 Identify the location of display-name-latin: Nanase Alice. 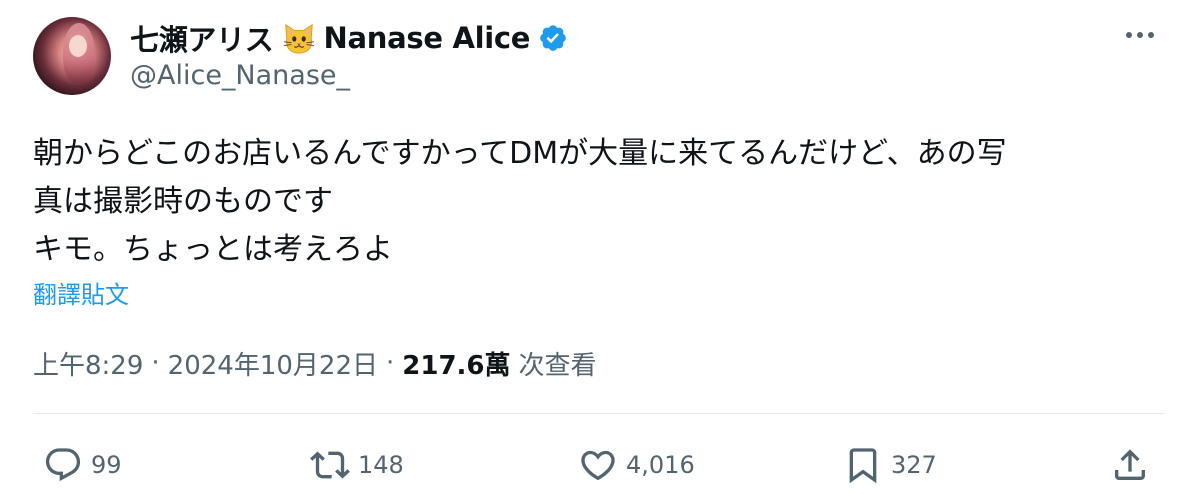
(427, 38).